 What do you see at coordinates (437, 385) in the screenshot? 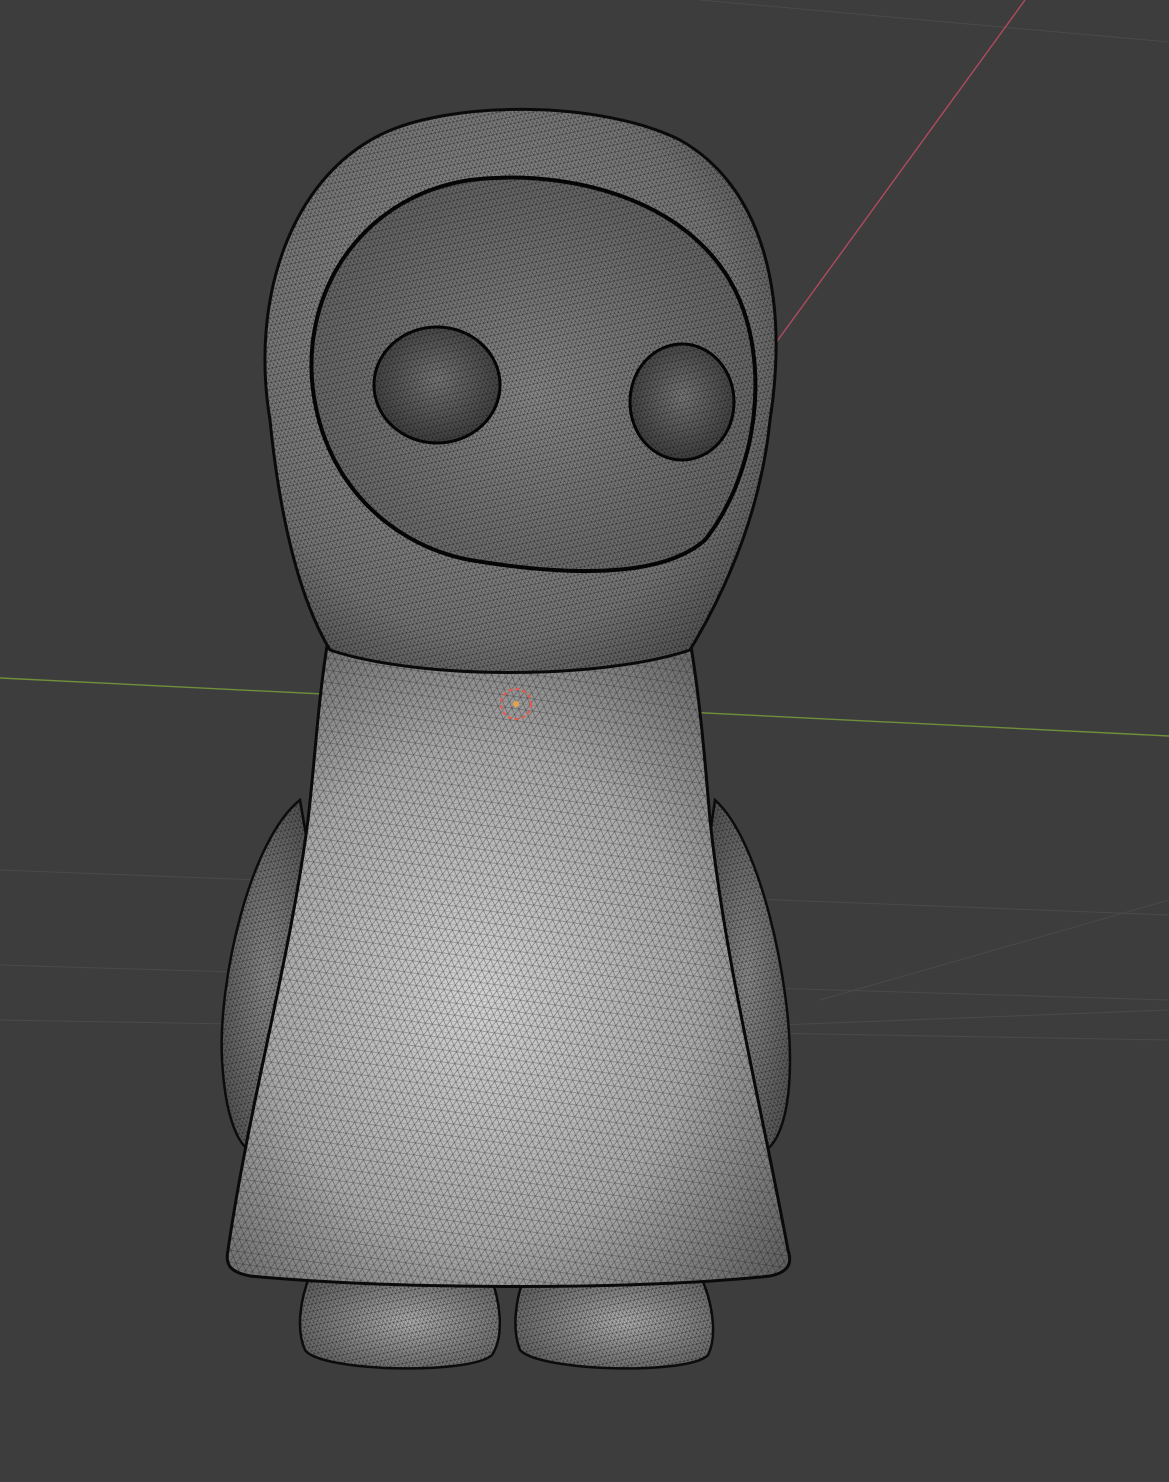
I see `left-eye` at bounding box center [437, 385].